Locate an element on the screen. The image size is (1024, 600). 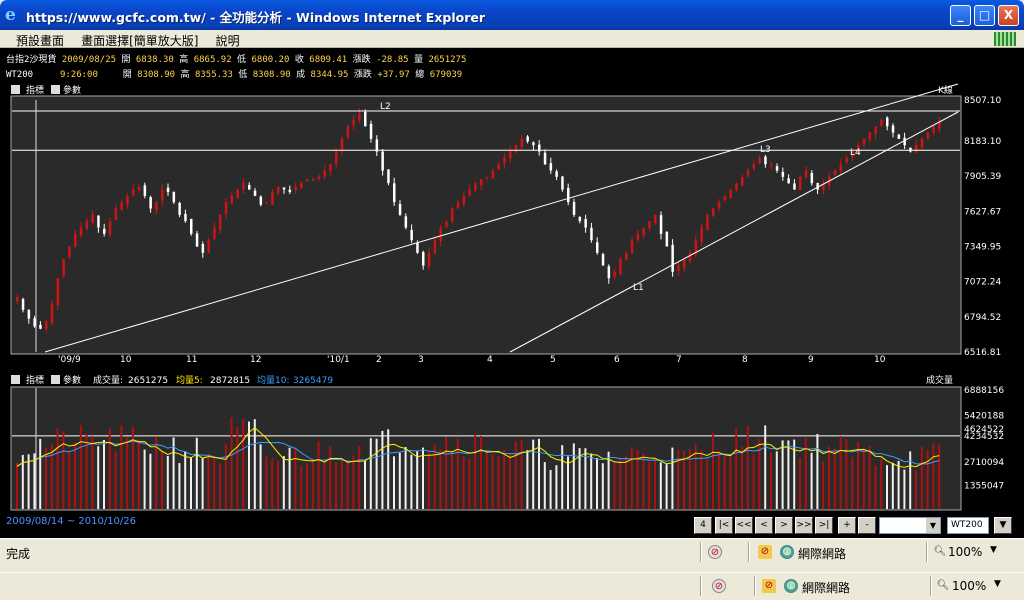
vol-param-toggle-icon is located at coordinates (55, 379).